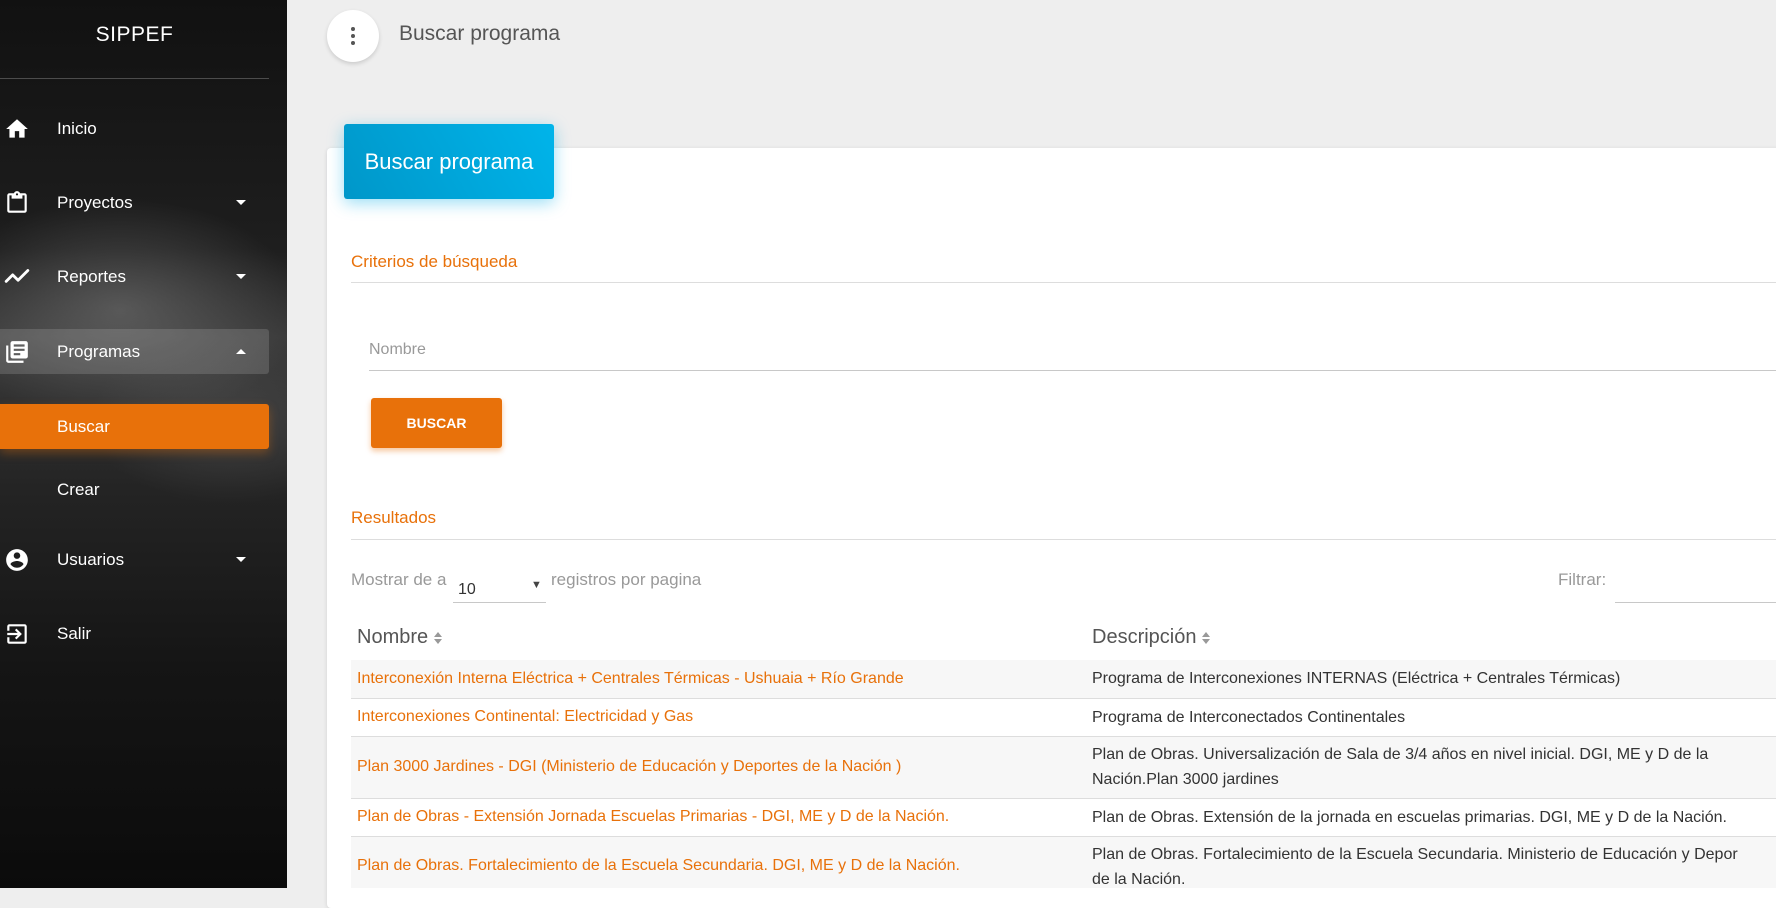  I want to click on description-line: Nación.Plan 3000 jardines, so click(1185, 779).